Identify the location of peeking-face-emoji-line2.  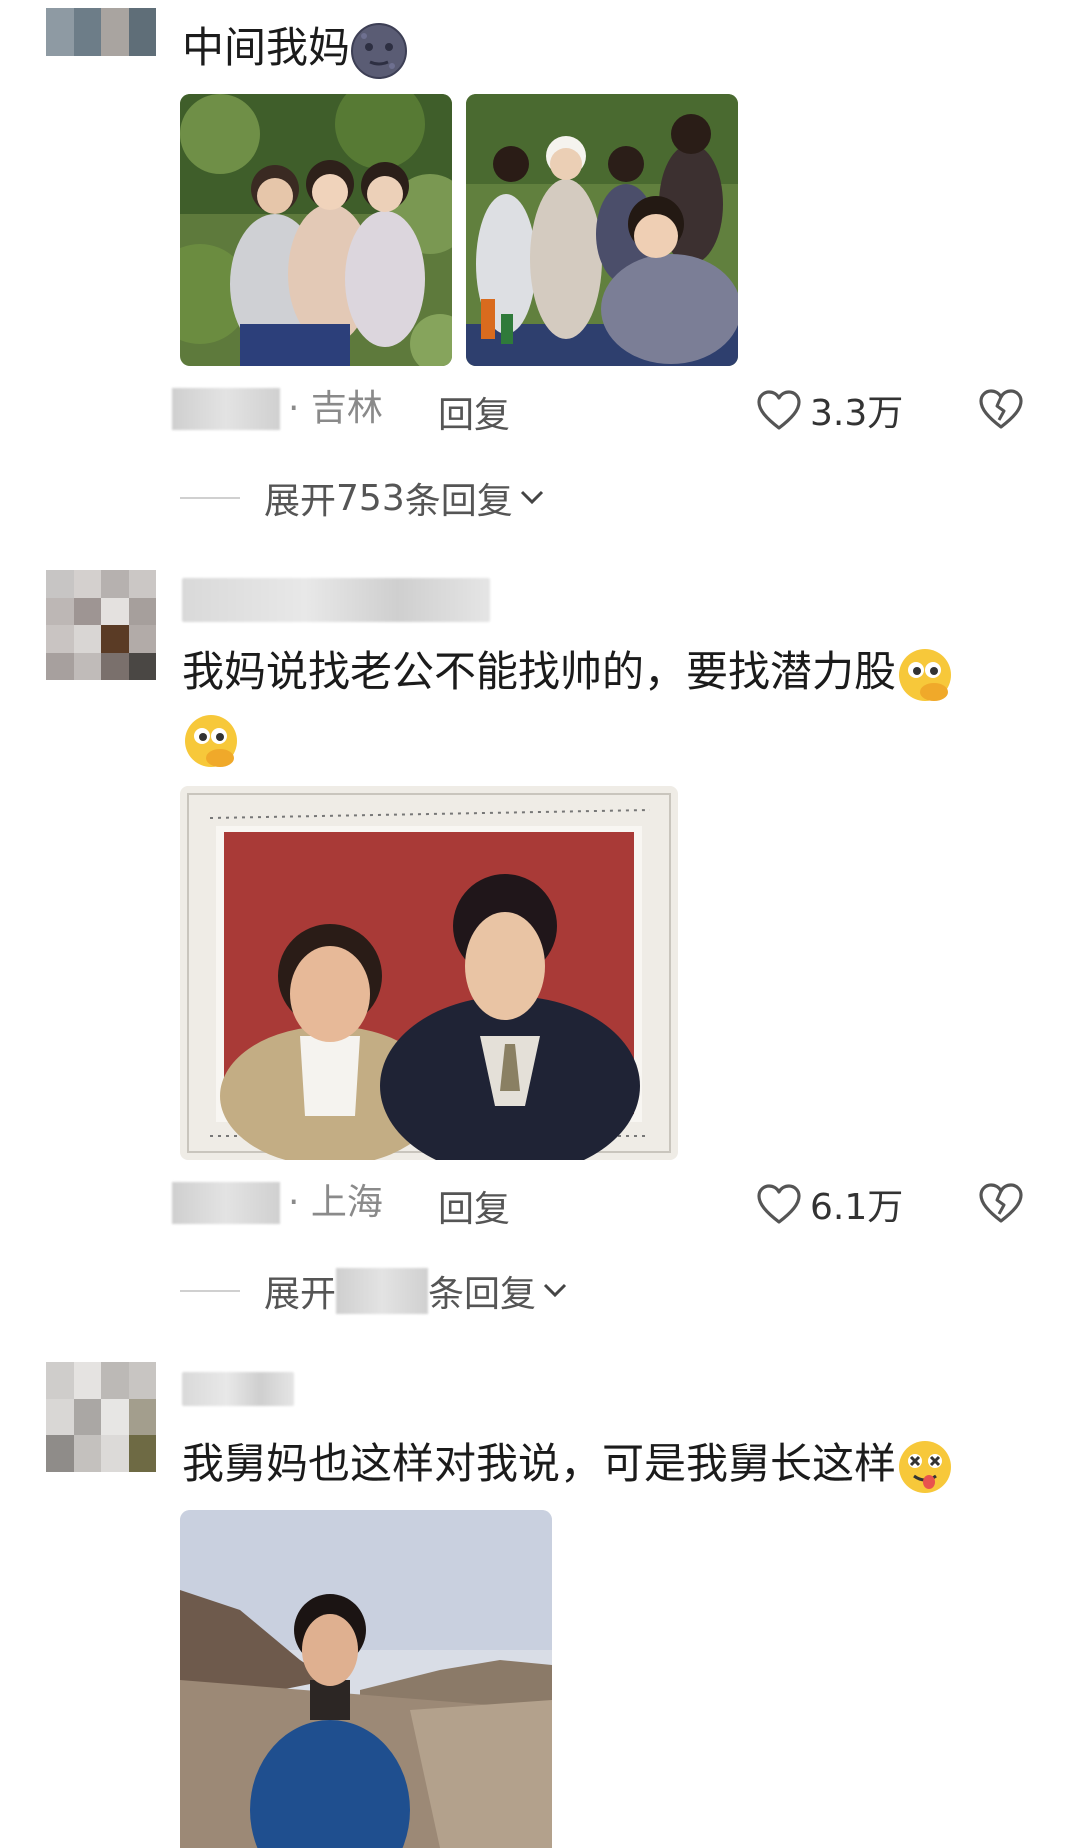
(211, 743).